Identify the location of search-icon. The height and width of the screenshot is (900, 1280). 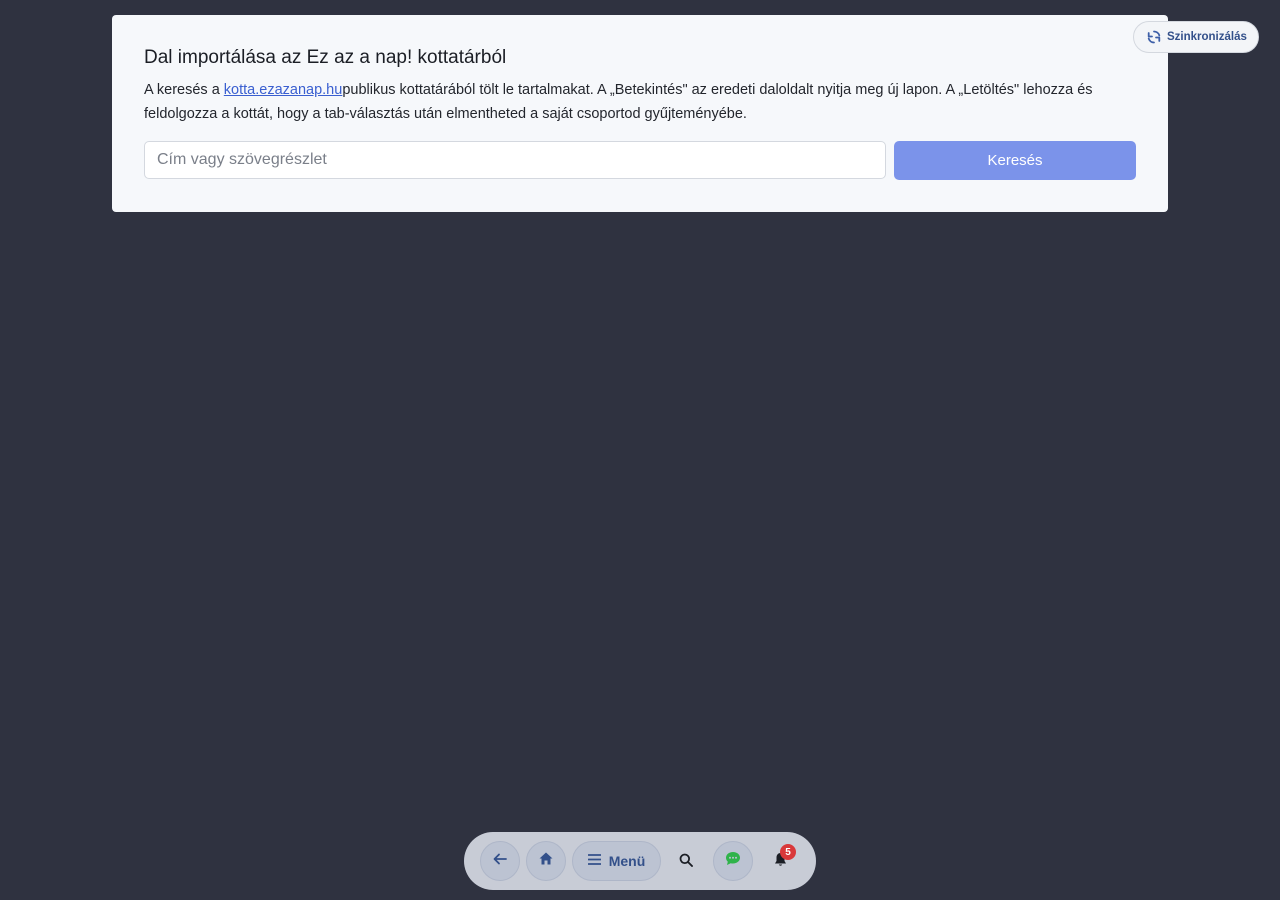
(686, 862).